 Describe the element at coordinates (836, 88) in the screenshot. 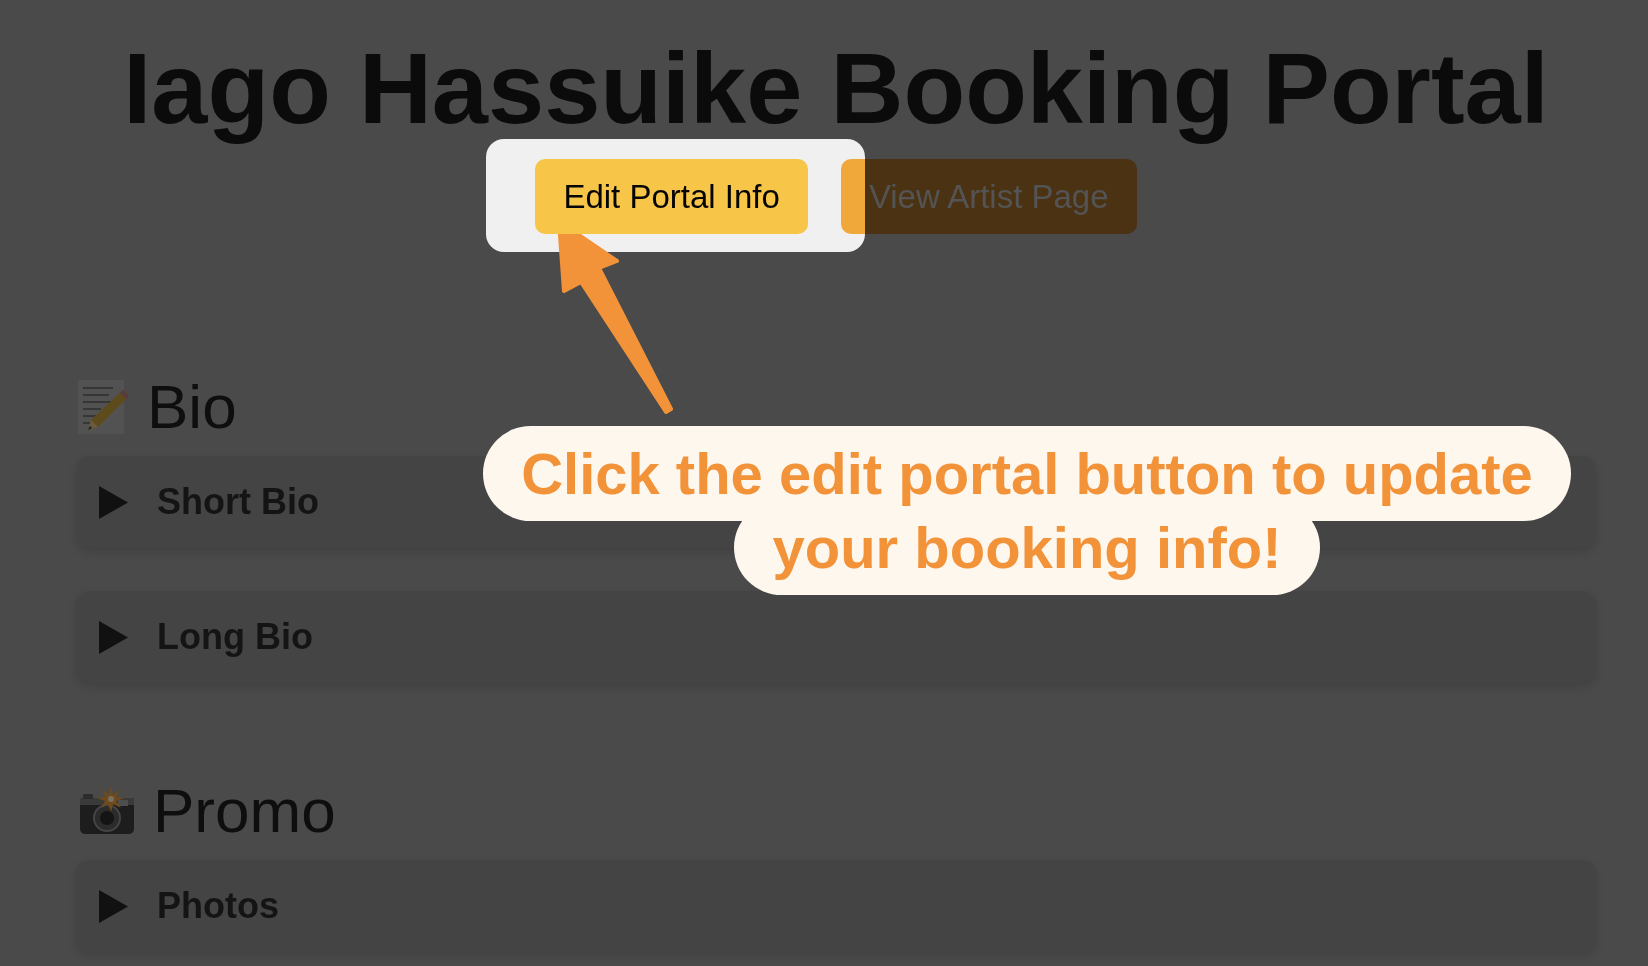

I see `page-title: Iago Hassuike Booking Portal` at that location.